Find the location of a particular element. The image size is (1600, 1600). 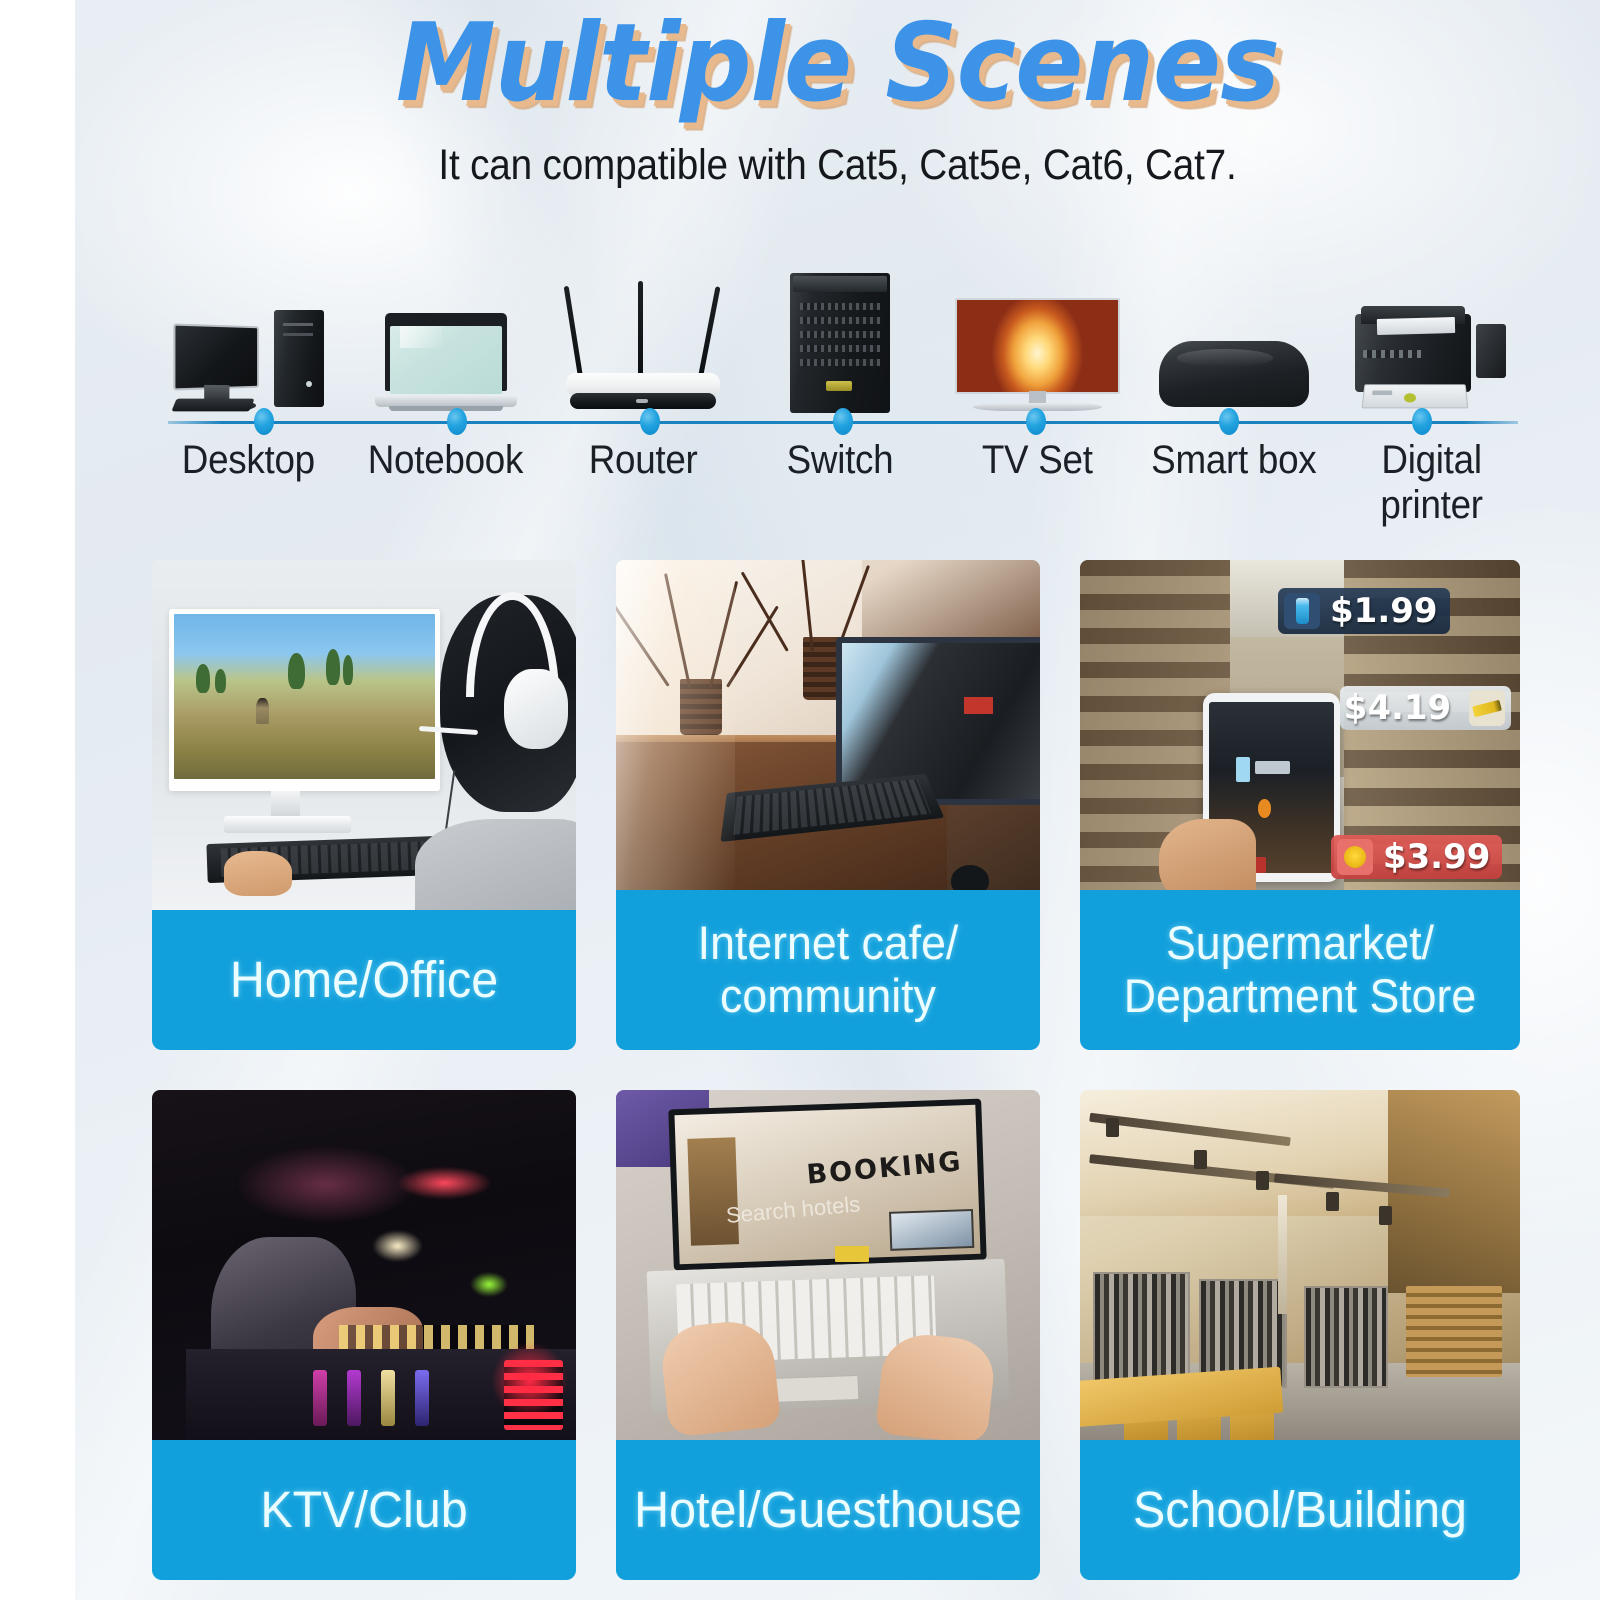

price-tag-1: $1.99 is located at coordinates (1364, 611).